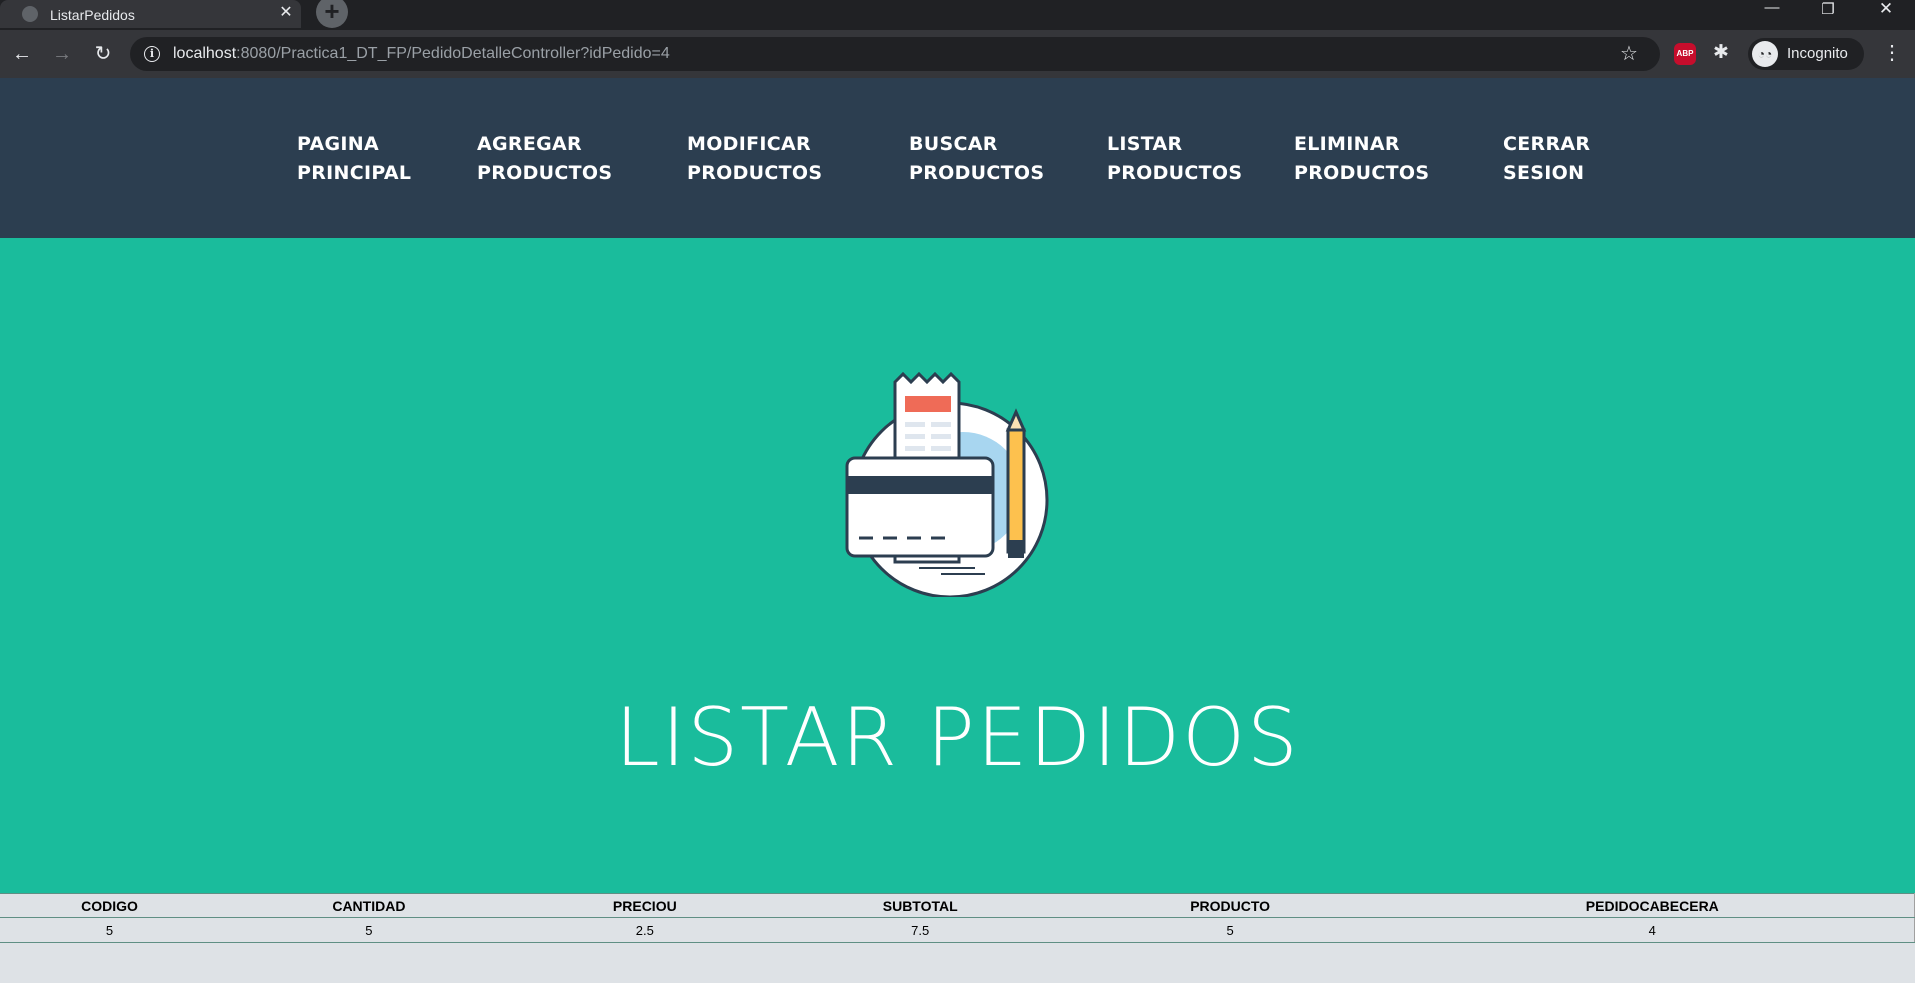 The width and height of the screenshot is (1915, 983). Describe the element at coordinates (30, 14) in the screenshot. I see `globe-icon` at that location.